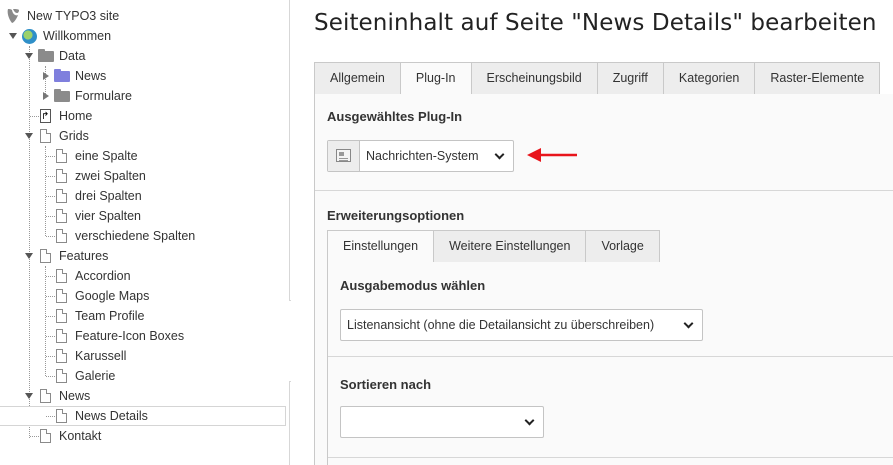 Image resolution: width=893 pixels, height=465 pixels. I want to click on tree-item-feature-icon-boxes: Feature-Icon Boxes, so click(143, 336).